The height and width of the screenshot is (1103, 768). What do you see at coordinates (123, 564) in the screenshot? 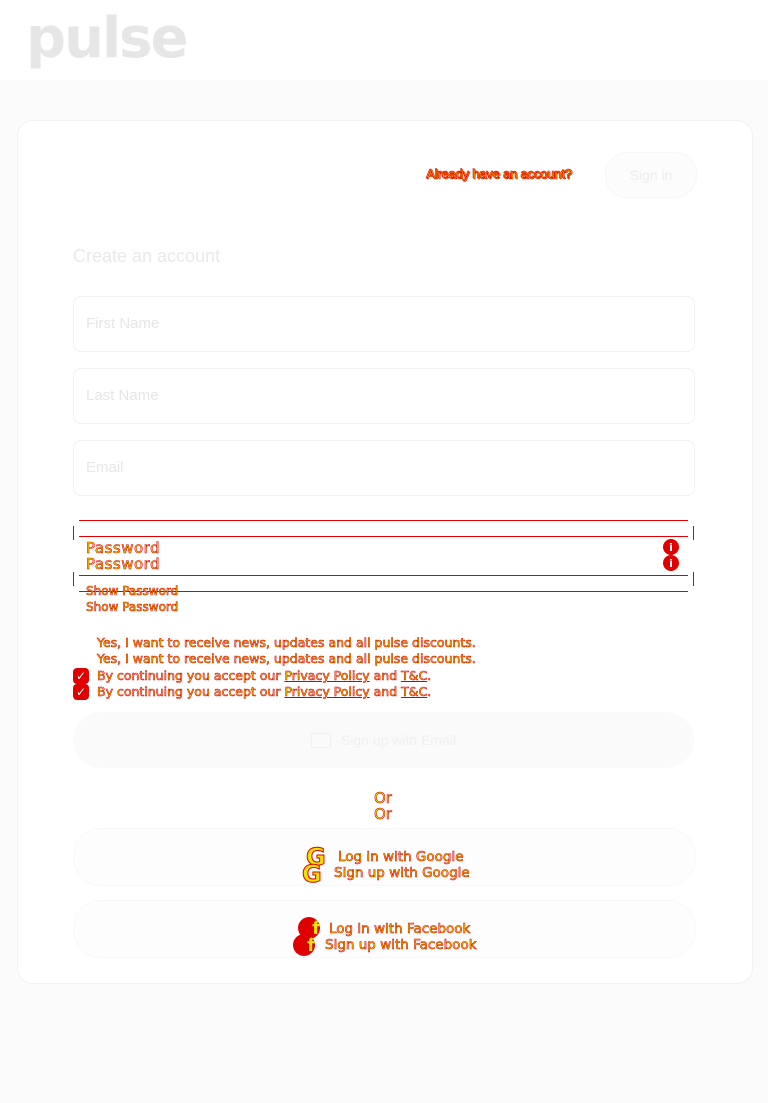
I see `password-label-echo: Password` at bounding box center [123, 564].